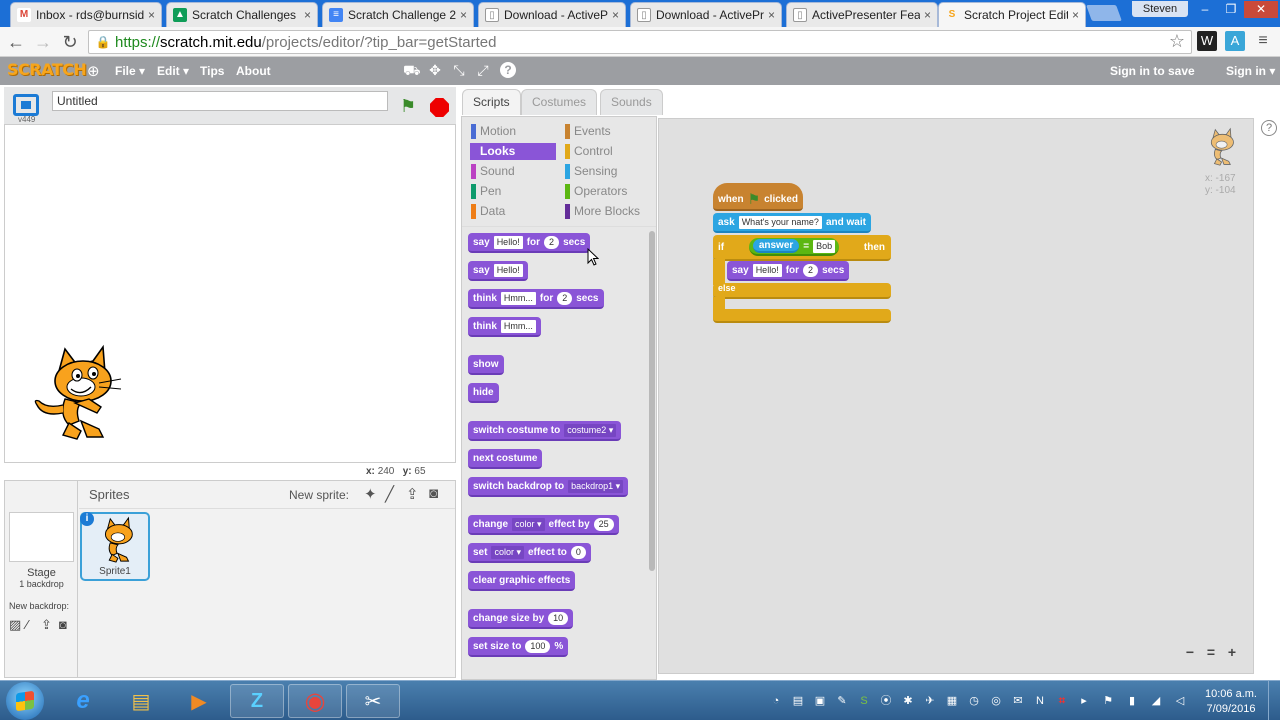 The height and width of the screenshot is (720, 1280). I want to click on block-show: show, so click(486, 365).